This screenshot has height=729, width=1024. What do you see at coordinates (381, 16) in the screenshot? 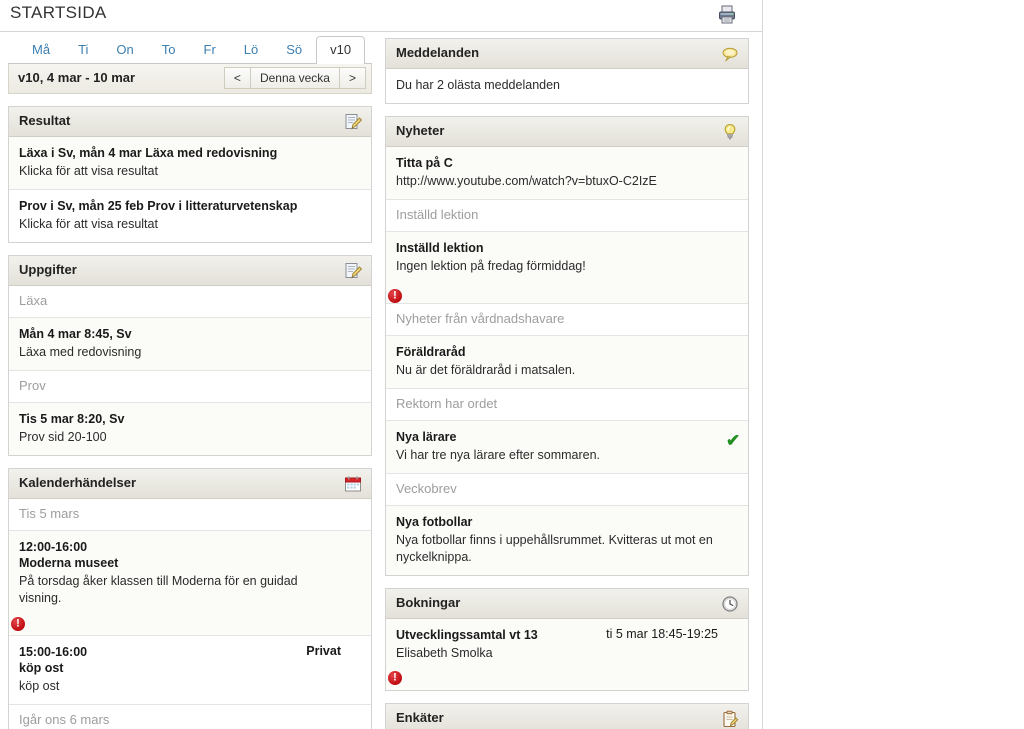
I see `titlebar: STARTSIDA` at bounding box center [381, 16].